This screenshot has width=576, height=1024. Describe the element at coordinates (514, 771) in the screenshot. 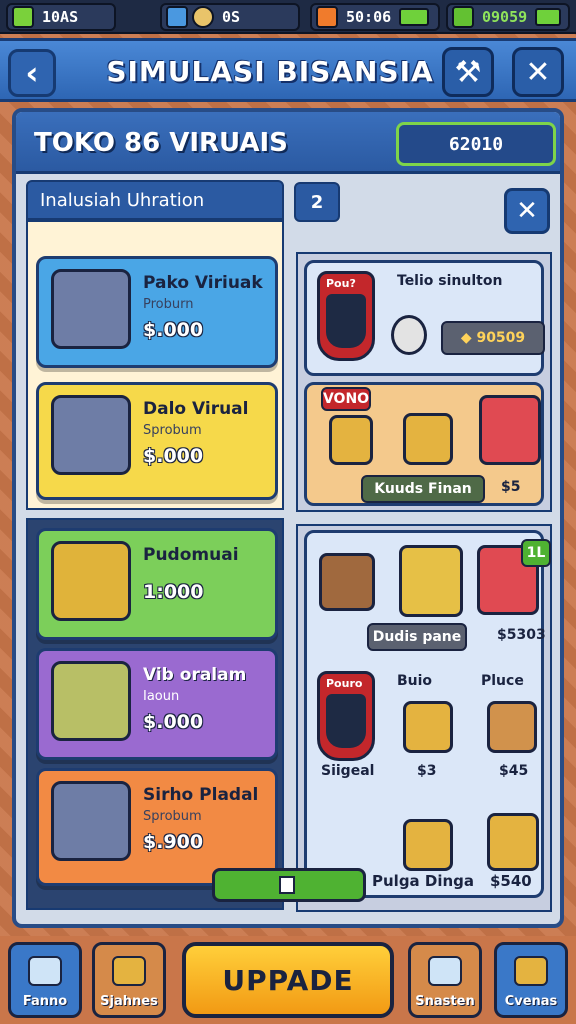

I see `item-b-price: $45` at that location.